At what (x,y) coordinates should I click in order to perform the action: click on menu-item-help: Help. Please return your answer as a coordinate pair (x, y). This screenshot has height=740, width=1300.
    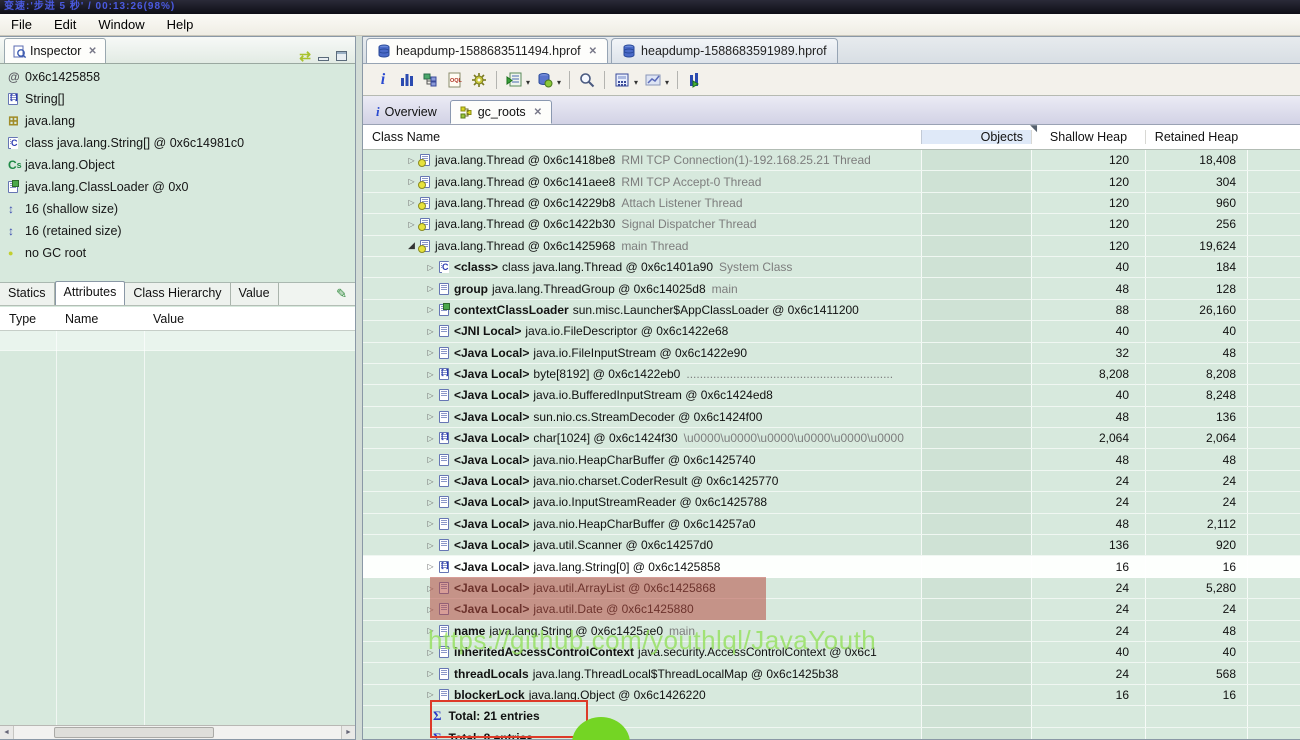
    Looking at the image, I should click on (180, 24).